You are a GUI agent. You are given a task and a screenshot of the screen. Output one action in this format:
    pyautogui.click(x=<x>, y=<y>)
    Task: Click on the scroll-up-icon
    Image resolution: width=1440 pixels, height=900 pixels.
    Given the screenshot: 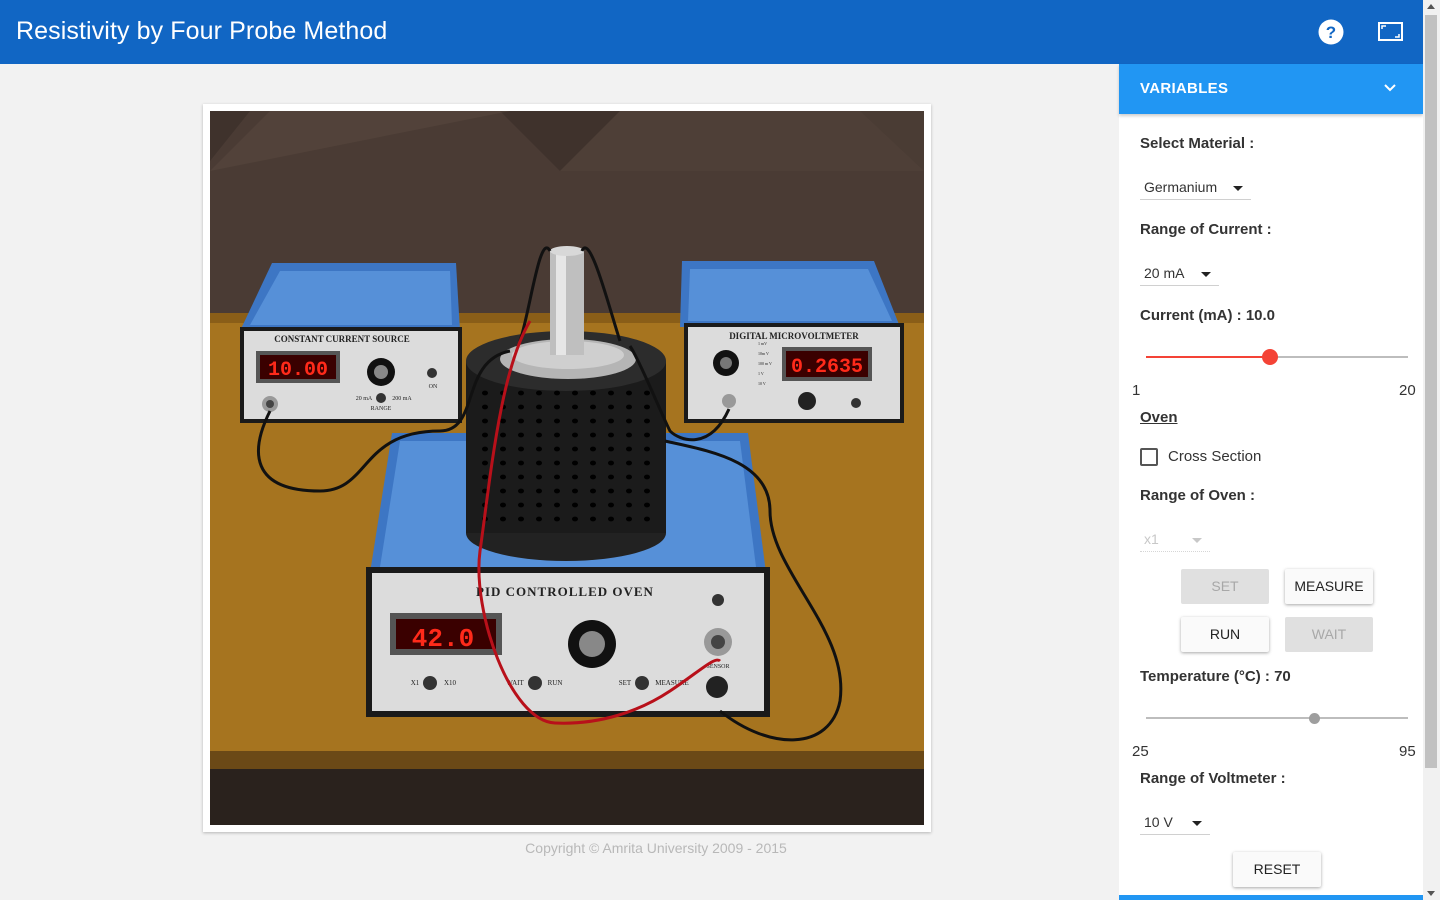 What is the action you would take?
    pyautogui.click(x=1431, y=6)
    